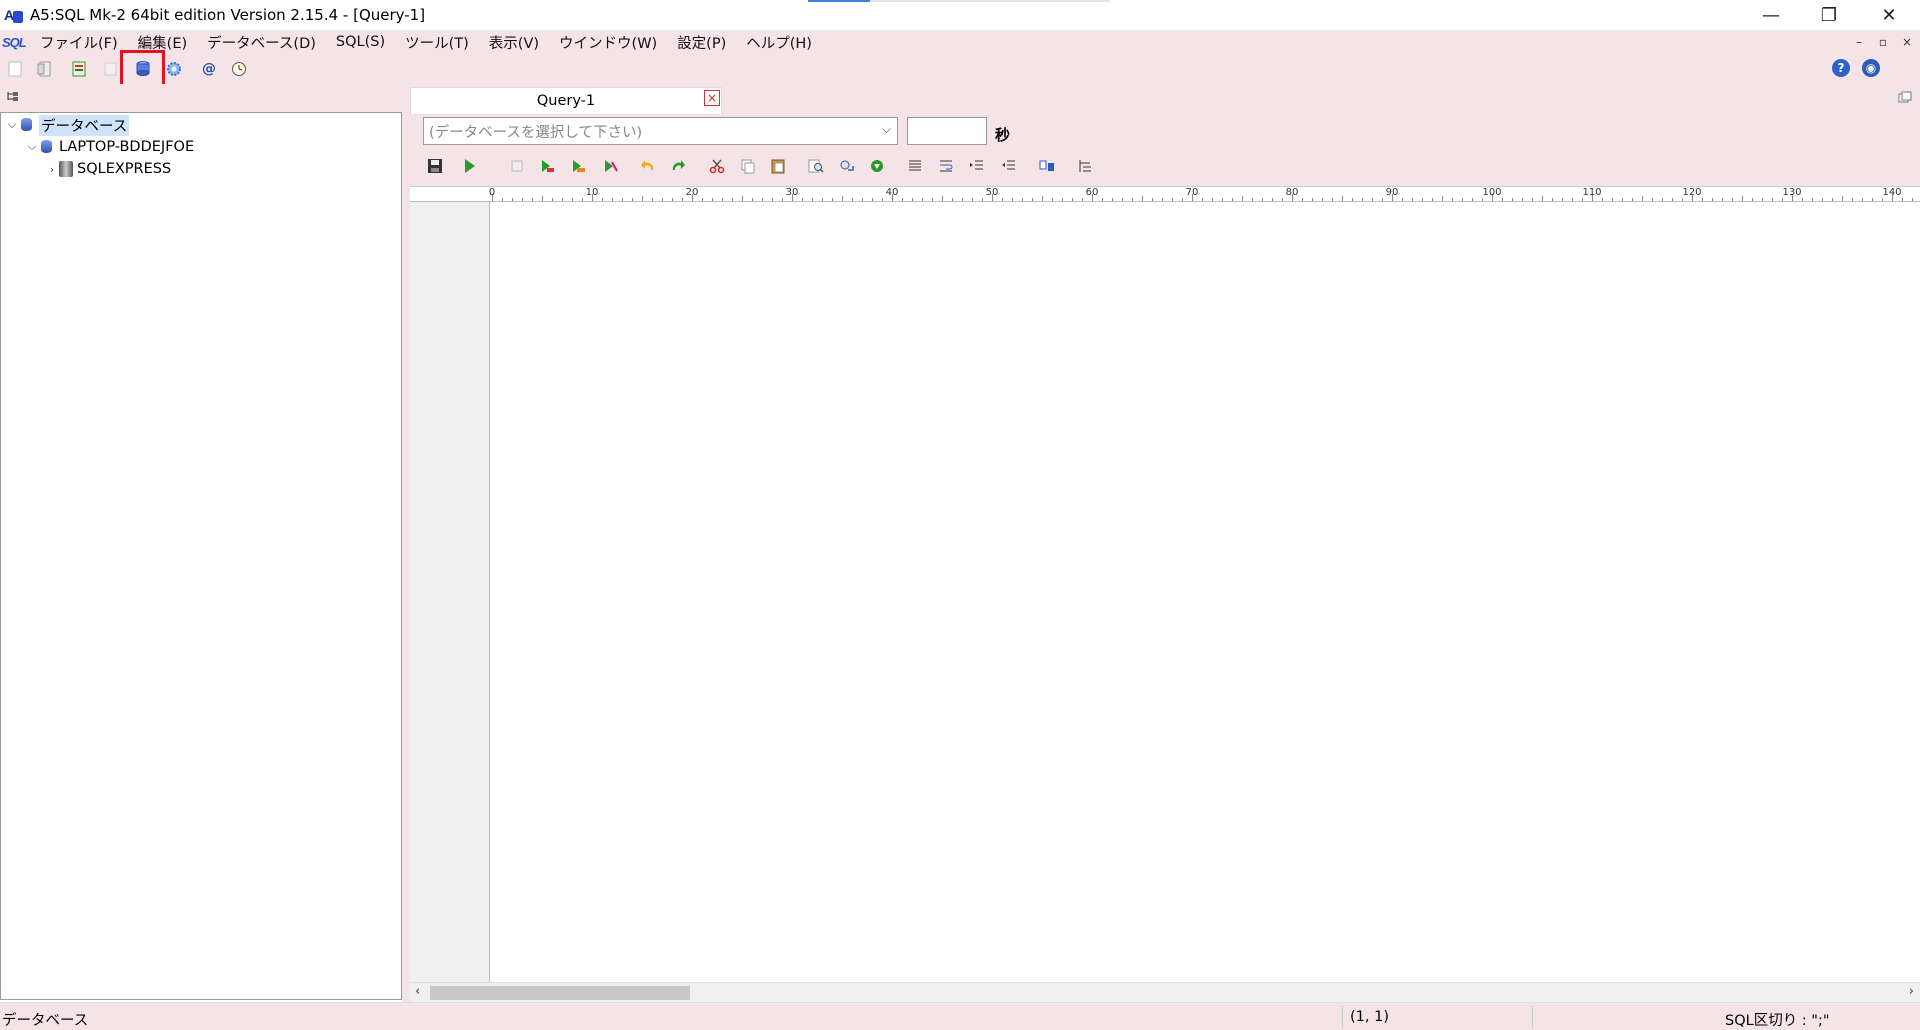  I want to click on find-next-icon, so click(877, 166).